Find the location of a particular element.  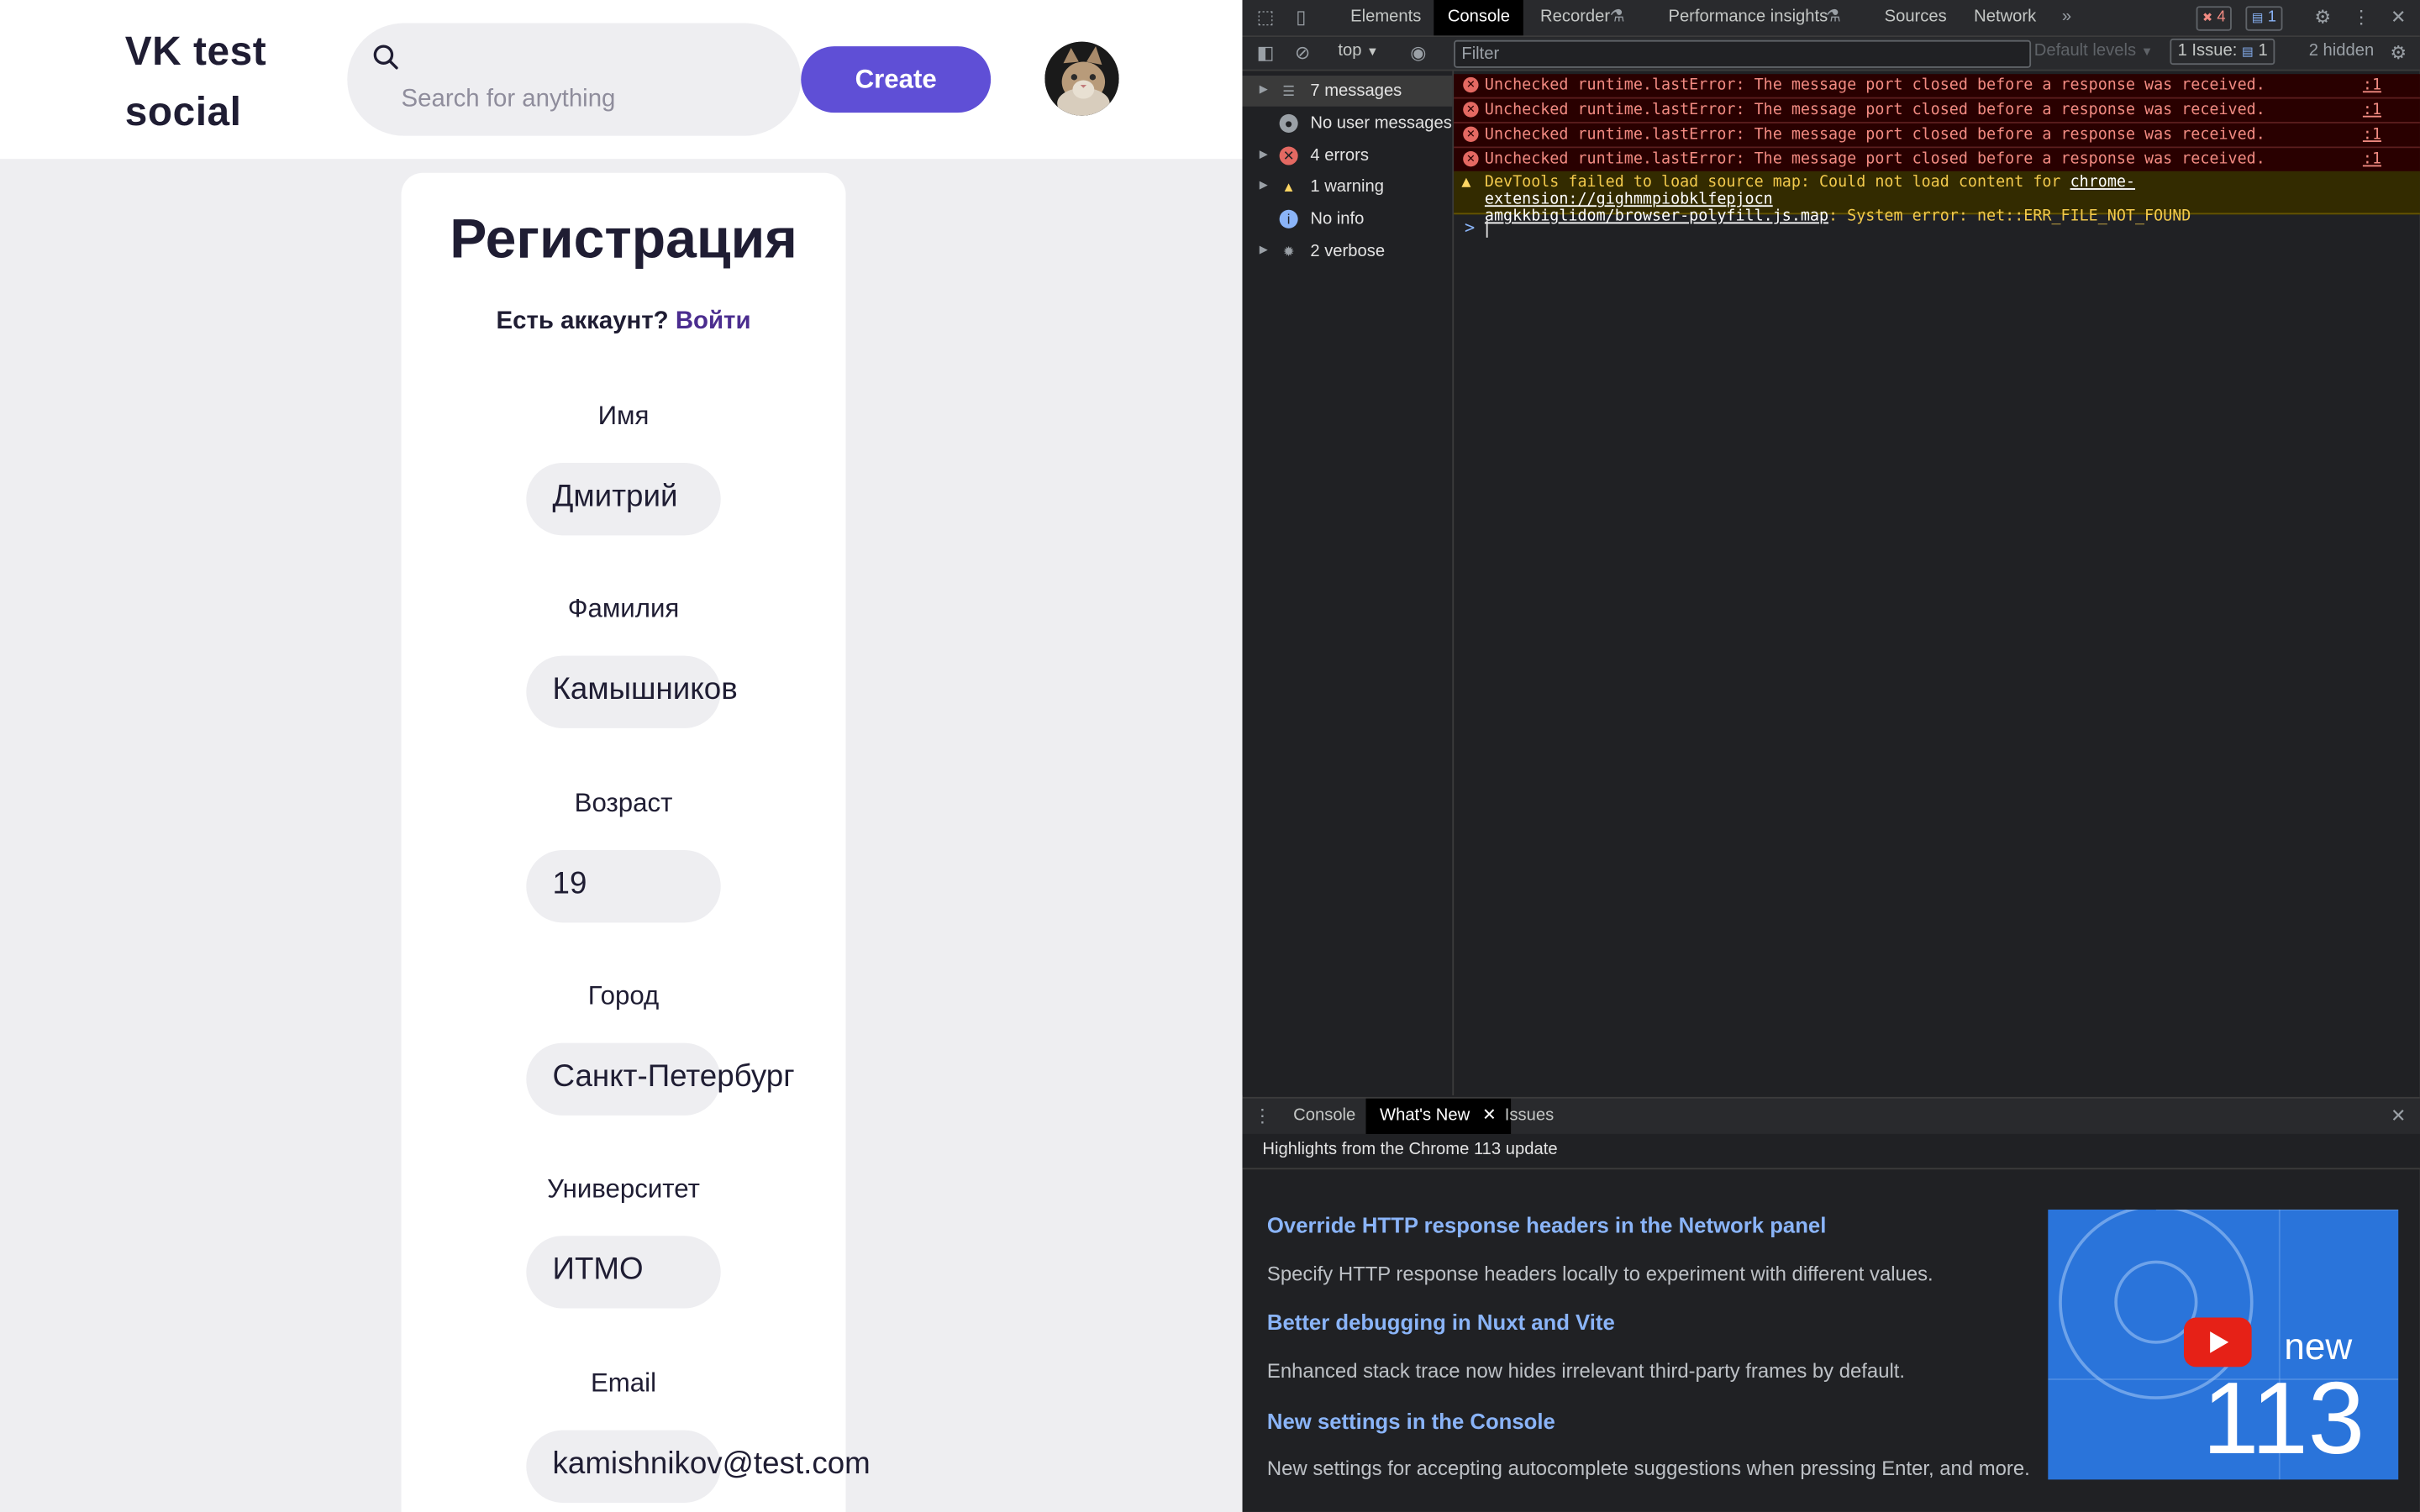

age-value: 19 is located at coordinates (569, 884).